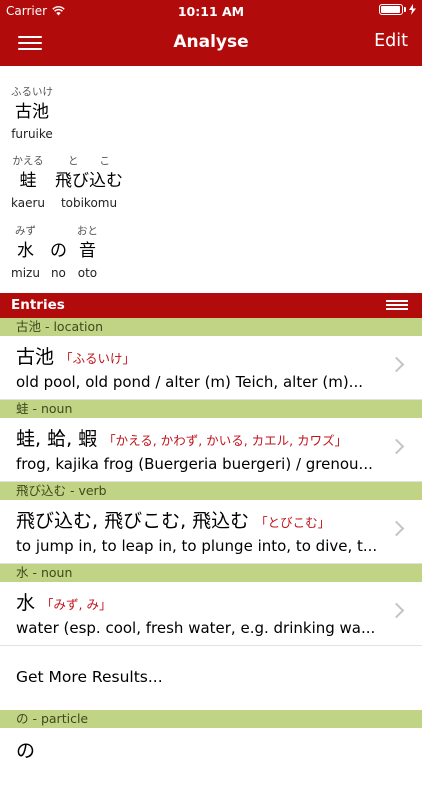  Describe the element at coordinates (397, 306) in the screenshot. I see `list-icon` at that location.